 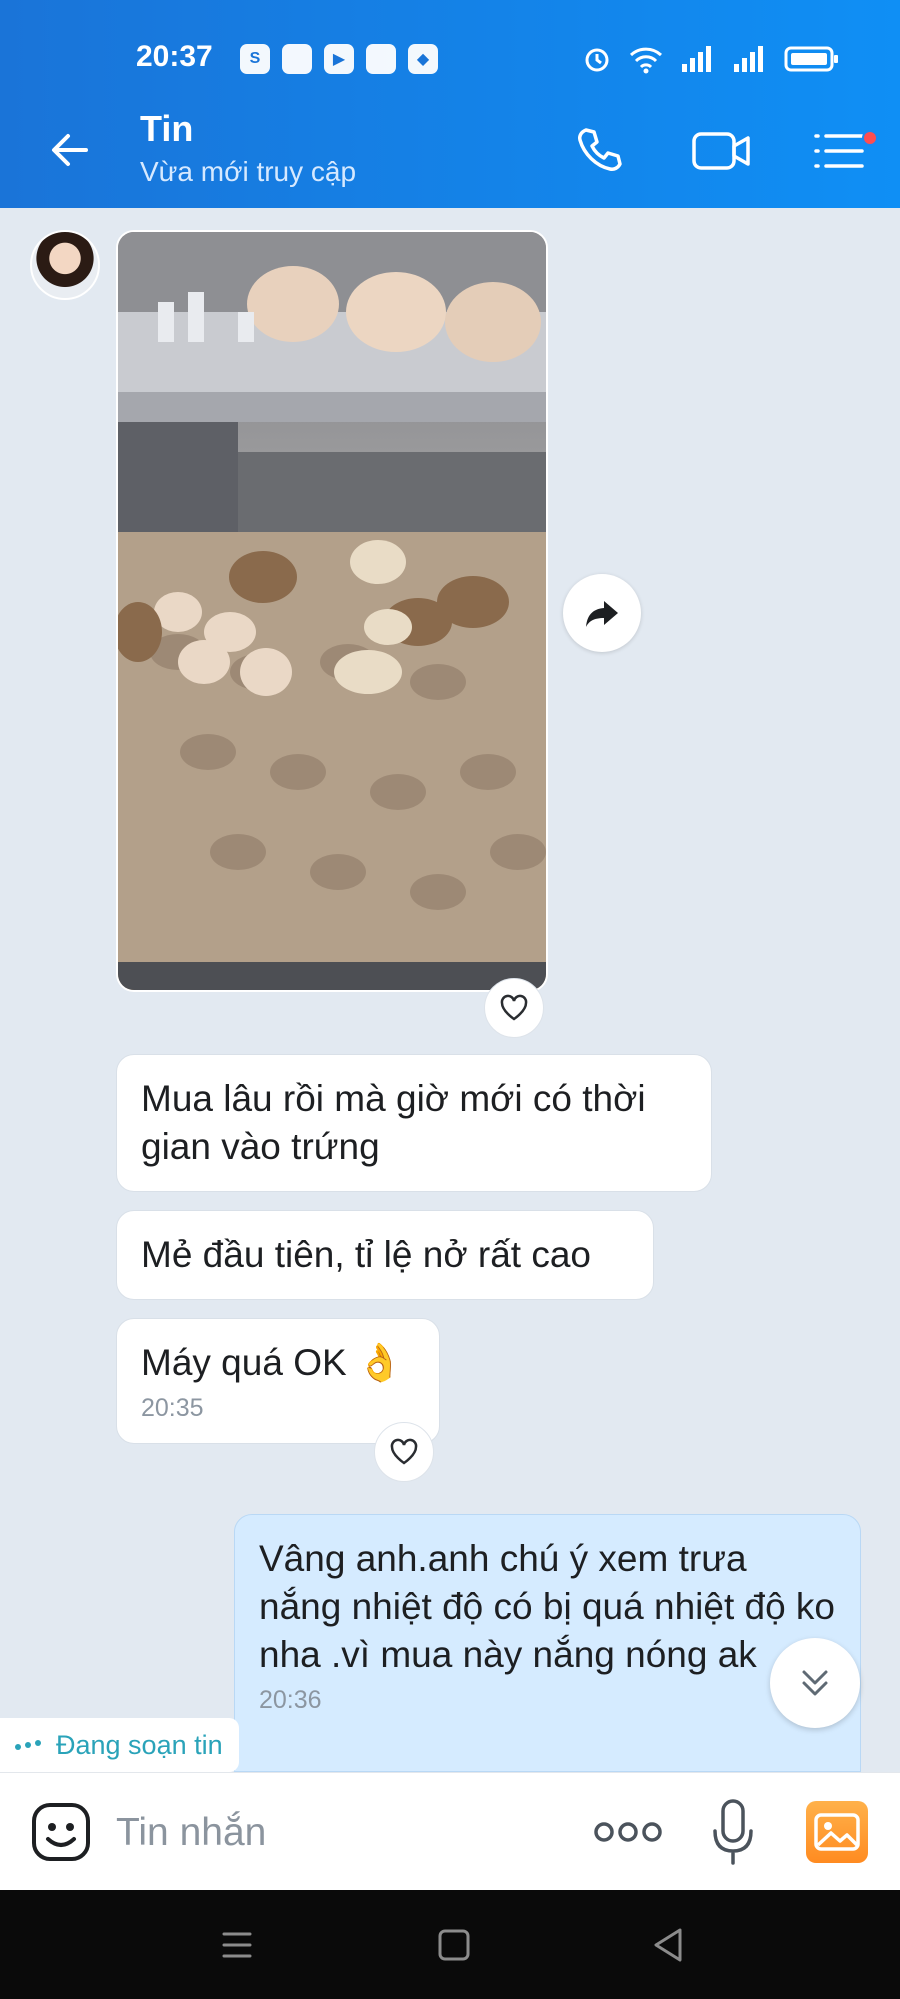 I want to click on status-system-icons, so click(x=711, y=59).